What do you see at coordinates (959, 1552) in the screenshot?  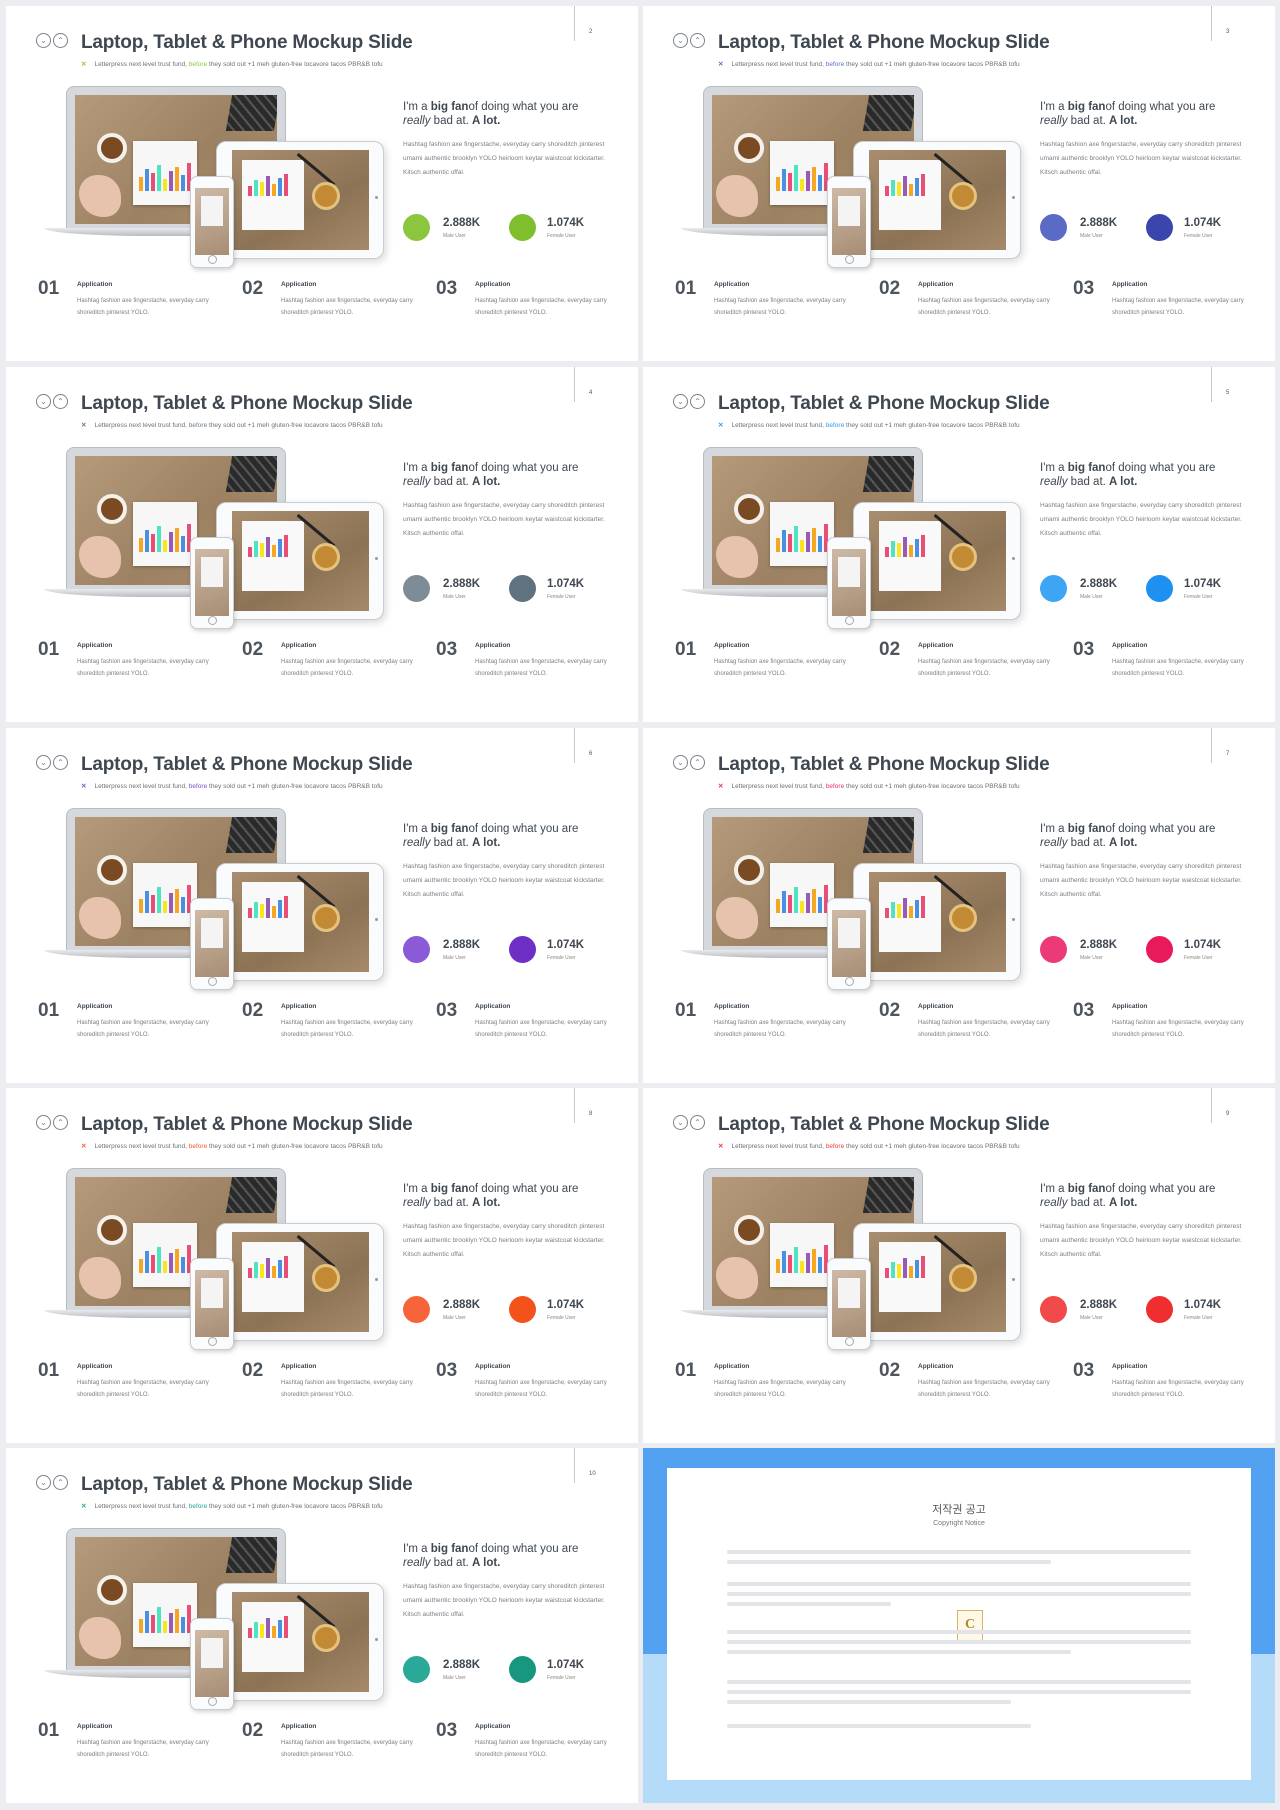 I see `copyright-text-line` at bounding box center [959, 1552].